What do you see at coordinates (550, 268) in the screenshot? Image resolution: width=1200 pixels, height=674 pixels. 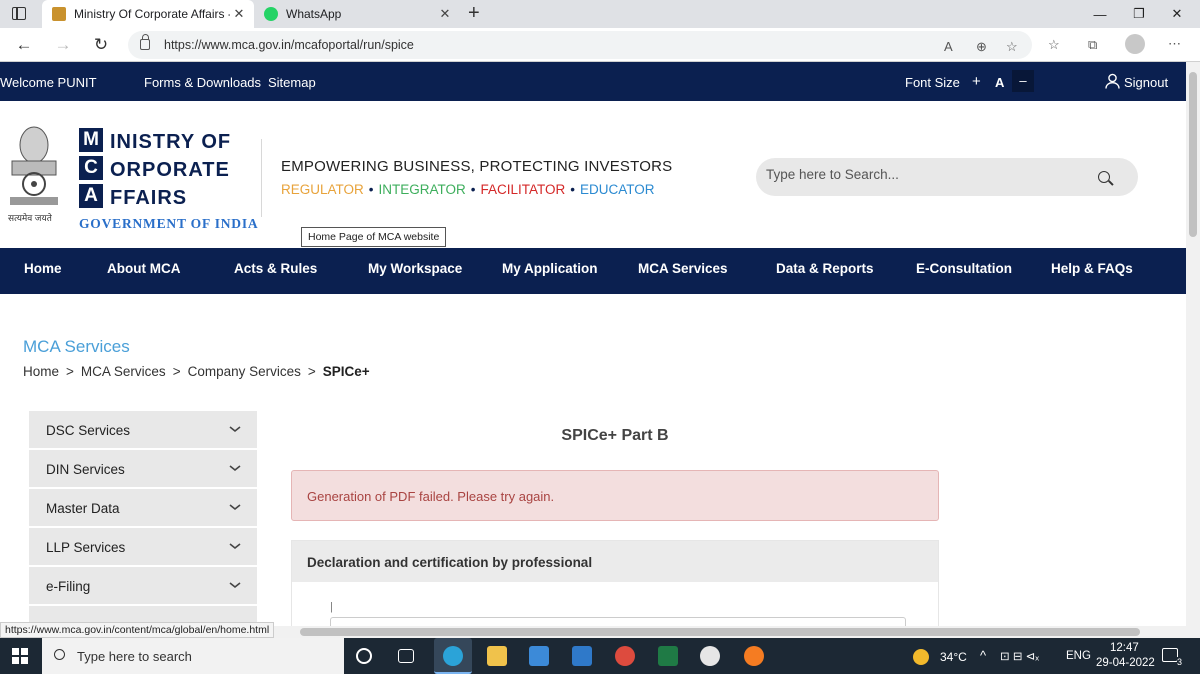 I see `nav-my-application: My Application` at bounding box center [550, 268].